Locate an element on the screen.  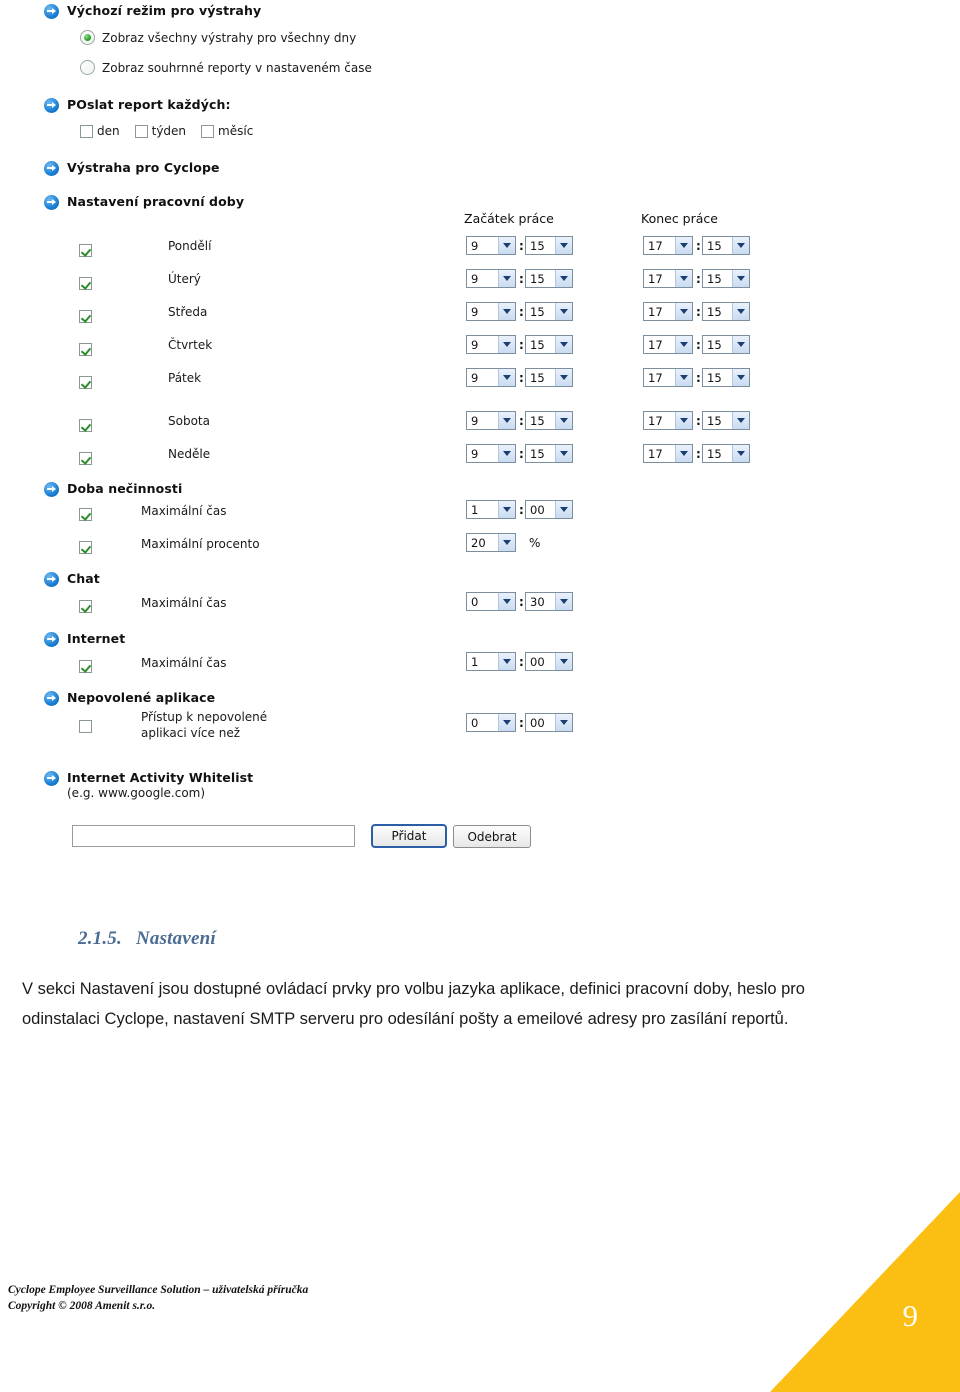
remove-button: Odebrat is located at coordinates (492, 836).